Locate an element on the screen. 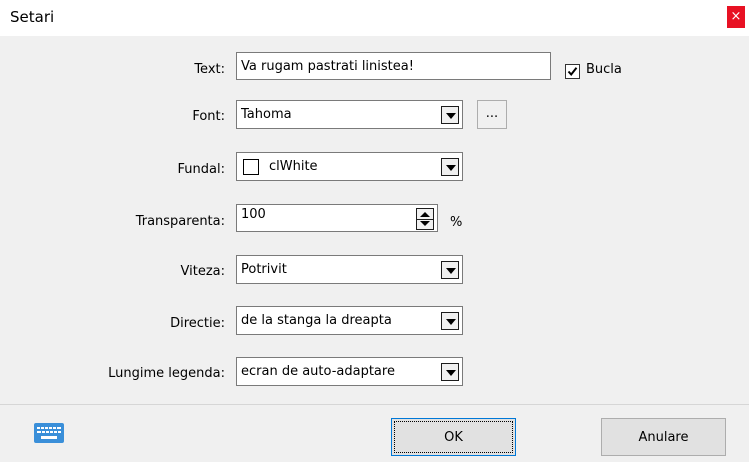 The image size is (749, 462). transparency-value: 100 is located at coordinates (253, 214).